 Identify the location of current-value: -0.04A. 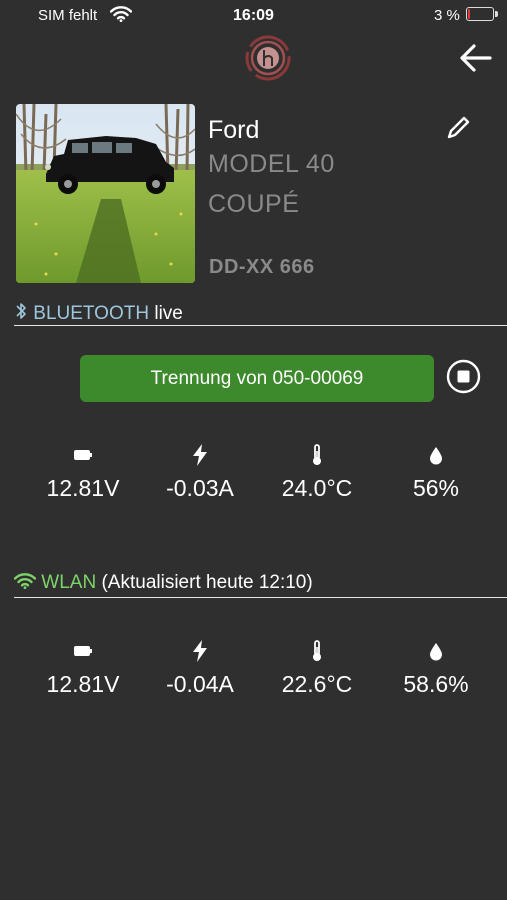
(200, 684).